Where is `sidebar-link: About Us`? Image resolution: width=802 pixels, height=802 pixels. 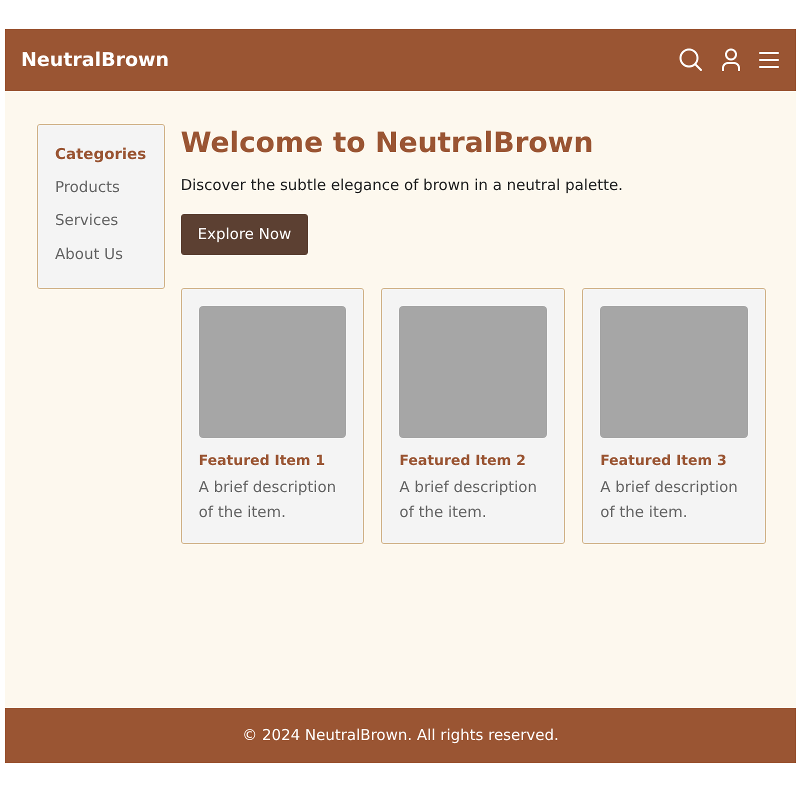 sidebar-link: About Us is located at coordinates (101, 253).